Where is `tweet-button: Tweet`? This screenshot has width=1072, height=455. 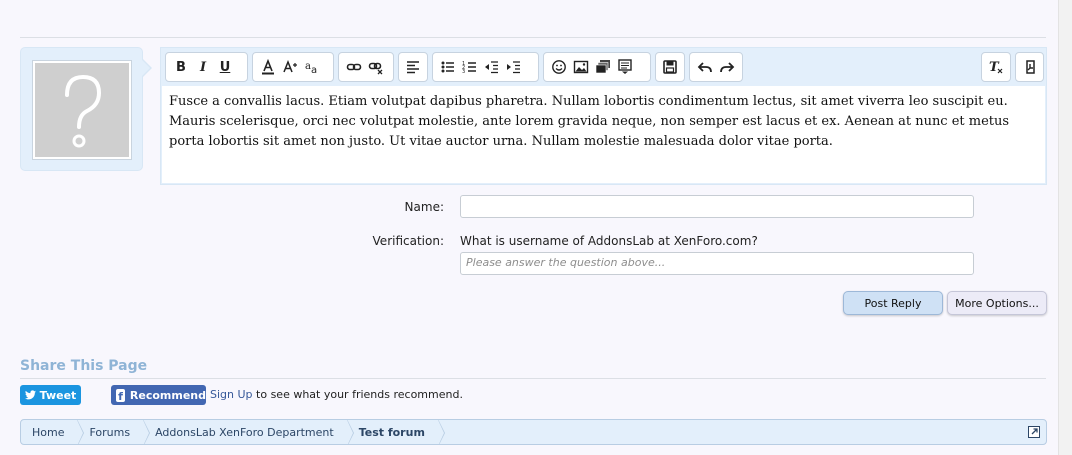 tweet-button: Tweet is located at coordinates (50, 395).